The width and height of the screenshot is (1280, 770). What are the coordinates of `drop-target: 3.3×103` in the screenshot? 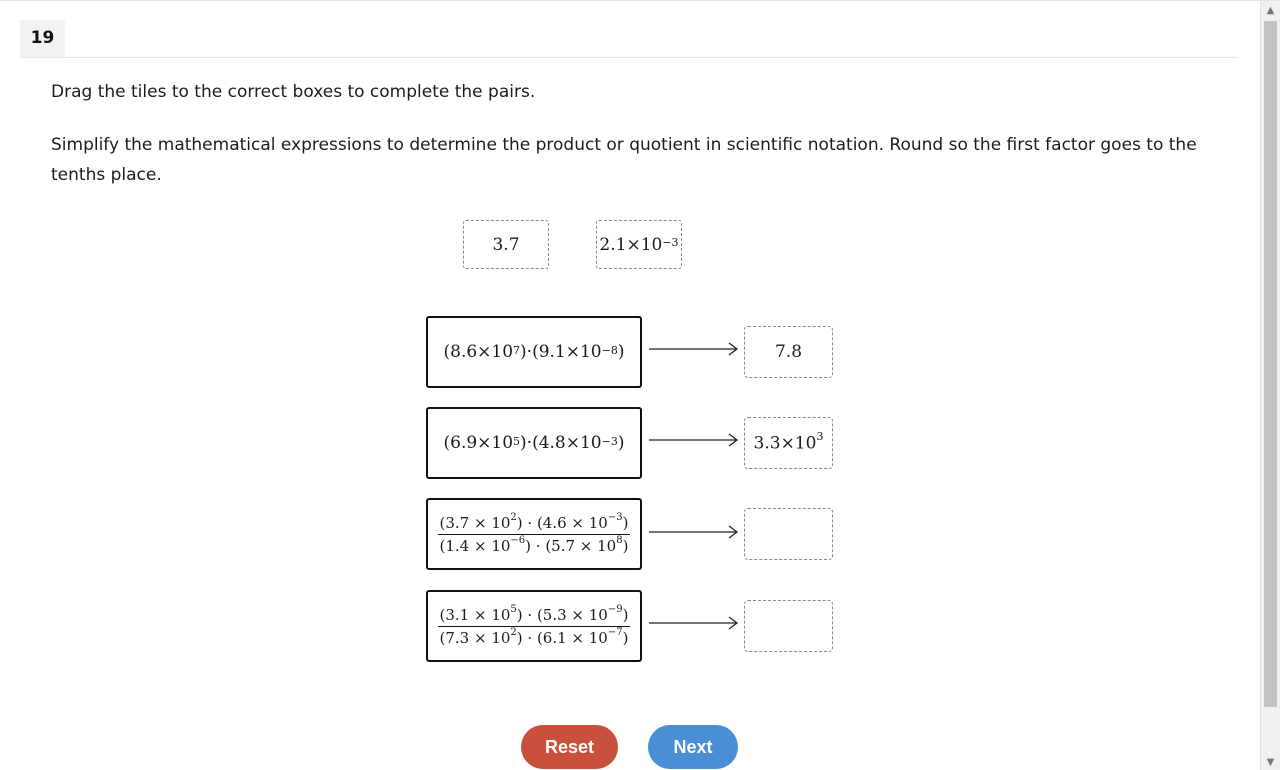 It's located at (788, 443).